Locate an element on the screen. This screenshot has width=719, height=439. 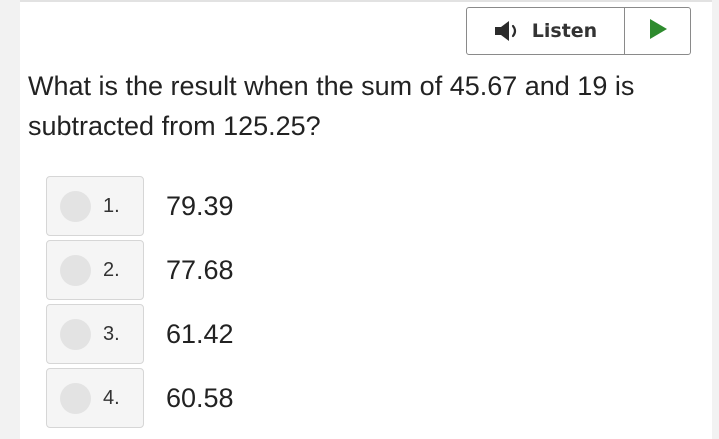
answer-choice-4: 4. 60.58 is located at coordinates (140, 398).